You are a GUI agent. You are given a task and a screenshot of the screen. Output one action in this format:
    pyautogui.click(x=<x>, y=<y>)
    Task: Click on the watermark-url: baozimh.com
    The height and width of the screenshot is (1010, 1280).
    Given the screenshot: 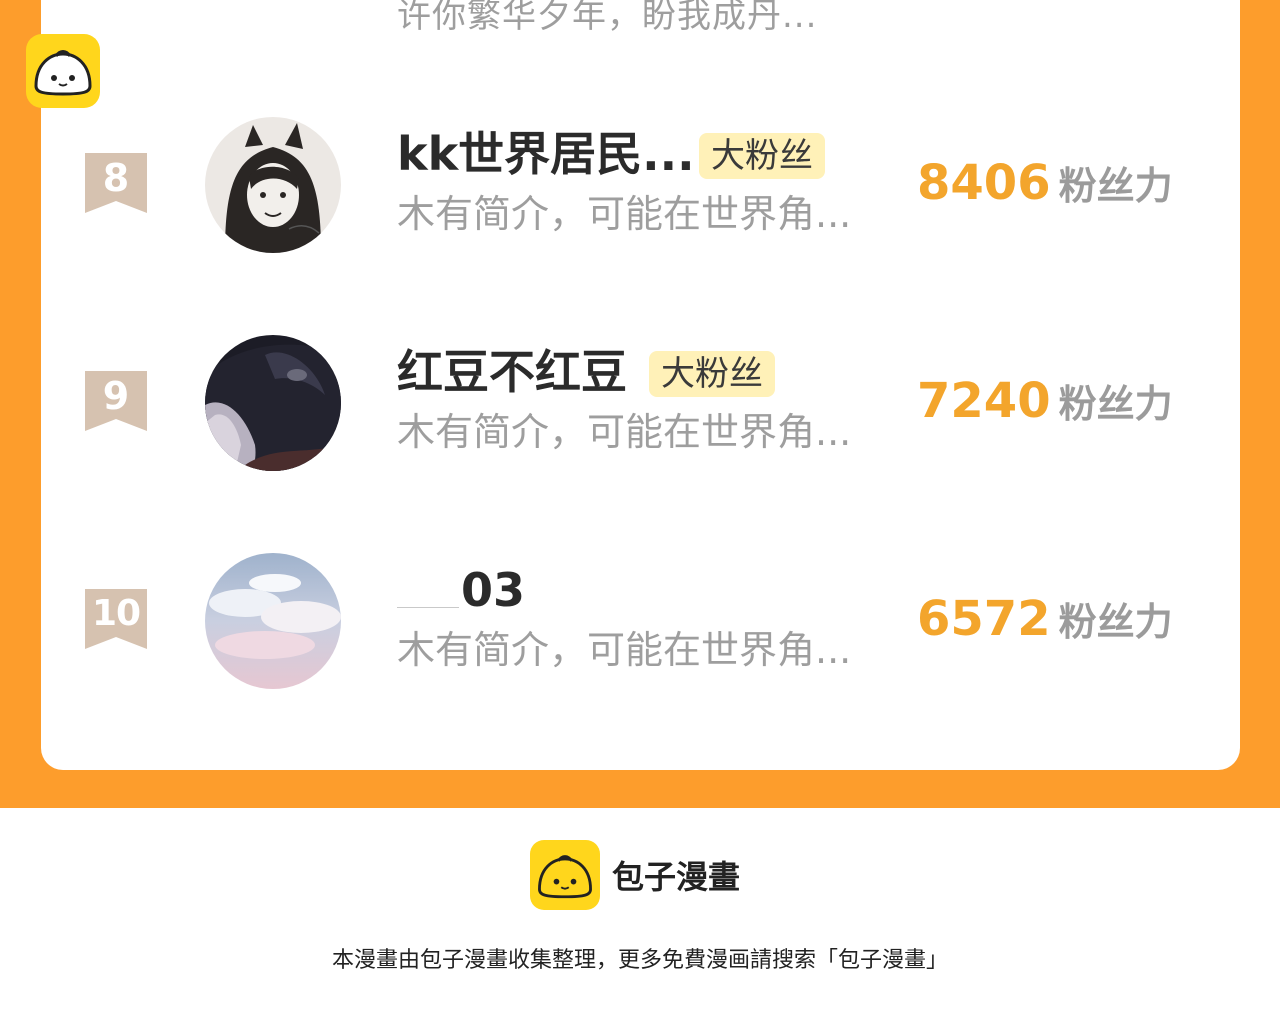 What is the action you would take?
    pyautogui.click(x=208, y=98)
    